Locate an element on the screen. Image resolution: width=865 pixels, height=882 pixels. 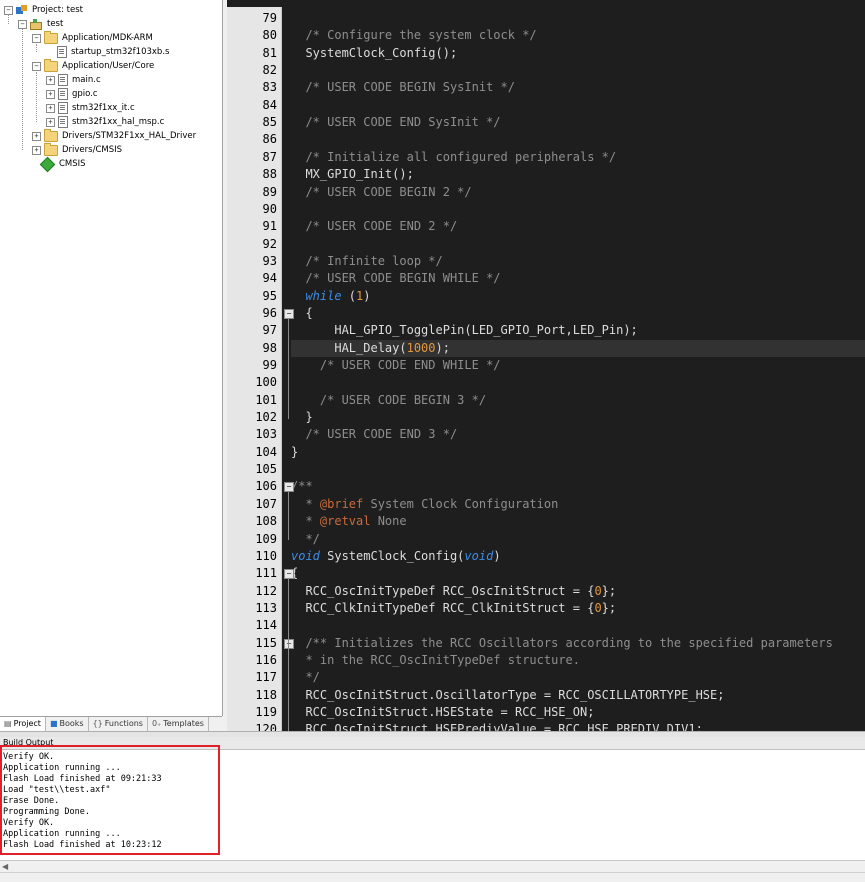
code-line: { is located at coordinates (301, 313).